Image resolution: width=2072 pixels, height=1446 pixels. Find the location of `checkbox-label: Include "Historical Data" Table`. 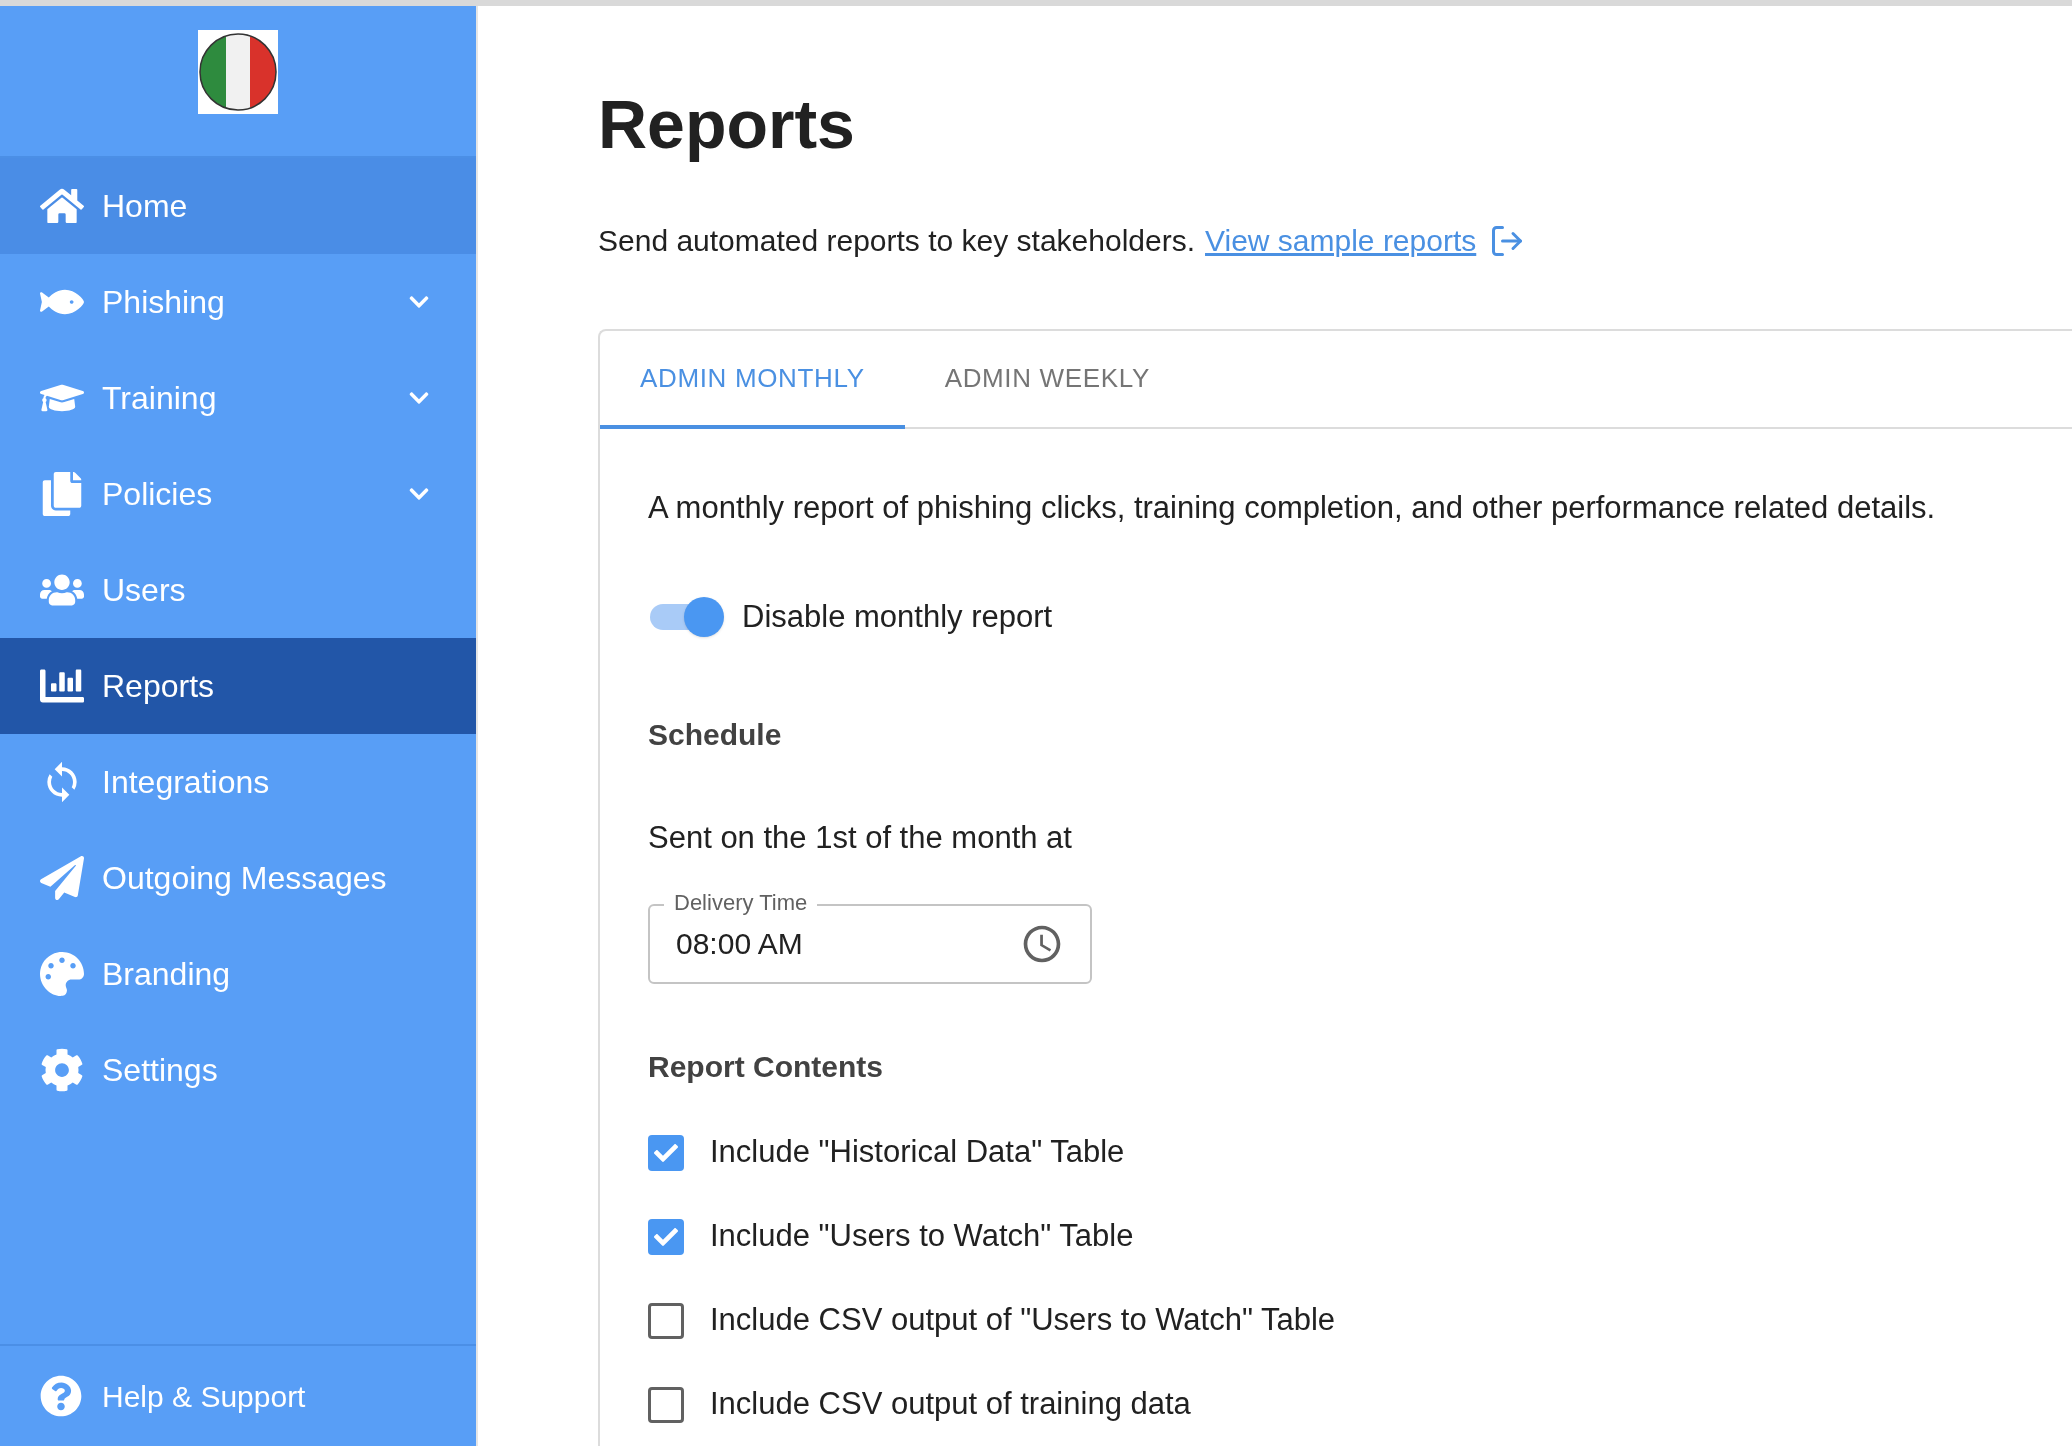

checkbox-label: Include "Historical Data" Table is located at coordinates (917, 1152).